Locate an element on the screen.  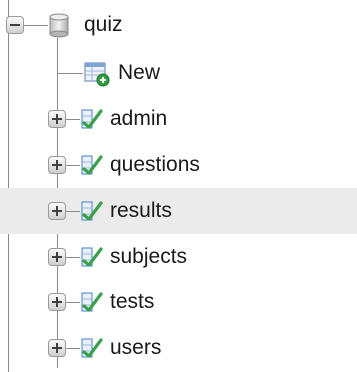
table-name: results is located at coordinates (141, 211).